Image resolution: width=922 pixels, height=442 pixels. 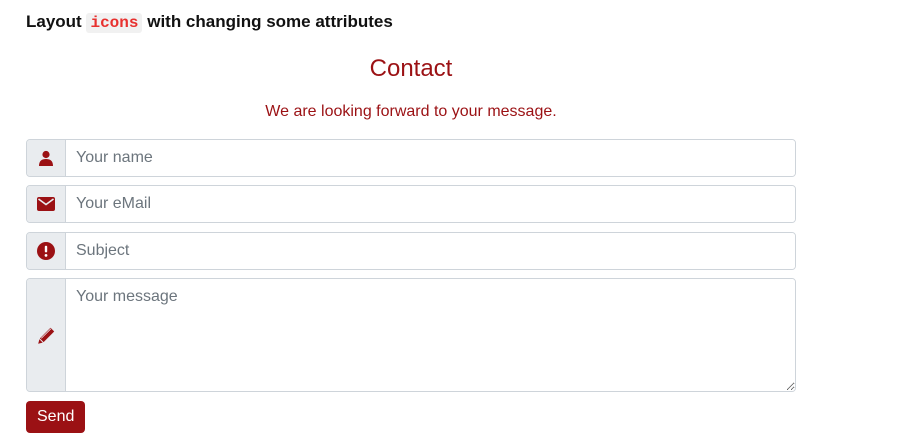 What do you see at coordinates (54, 21) in the screenshot?
I see `heading-prefix: Layout` at bounding box center [54, 21].